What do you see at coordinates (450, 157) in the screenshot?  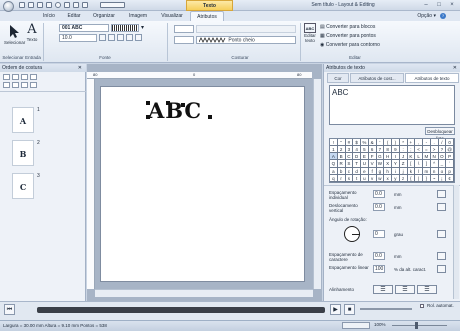 I see `charmap-cell: P` at bounding box center [450, 157].